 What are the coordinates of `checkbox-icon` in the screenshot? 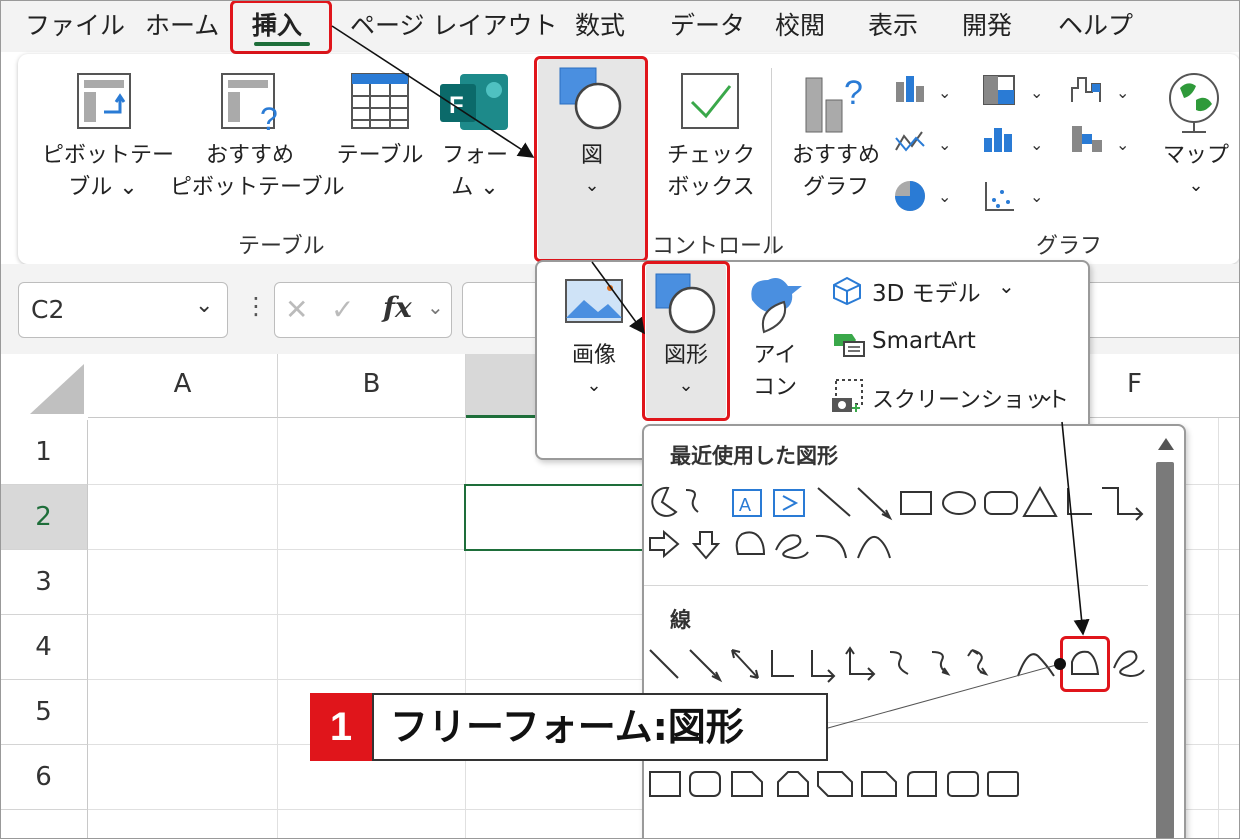 It's located at (710, 101).